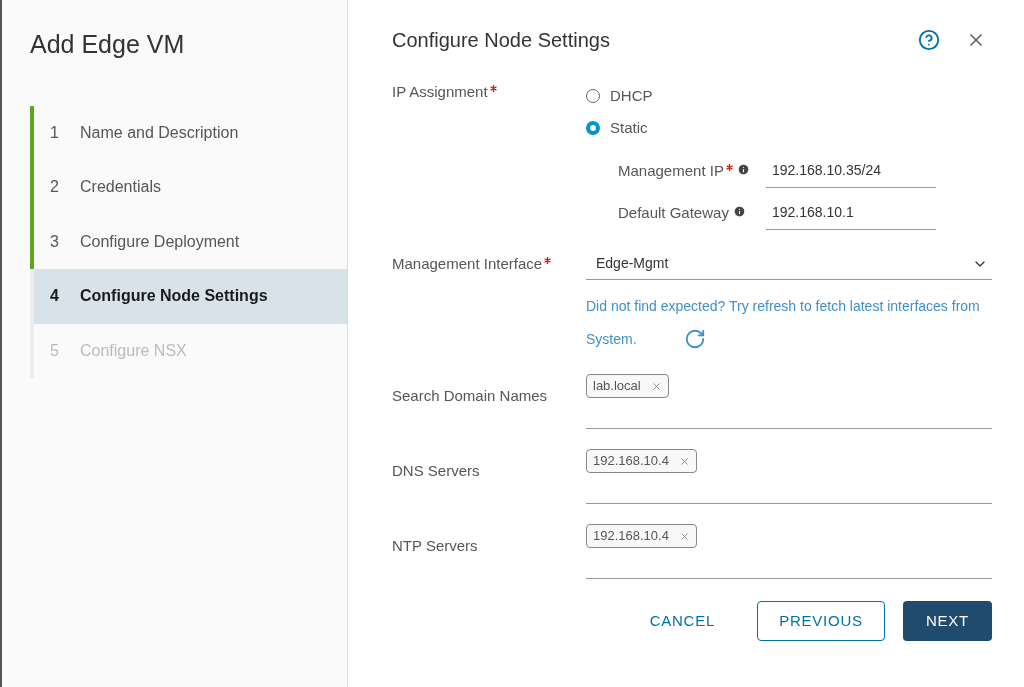  What do you see at coordinates (435, 545) in the screenshot?
I see `field-label: NTP Servers` at bounding box center [435, 545].